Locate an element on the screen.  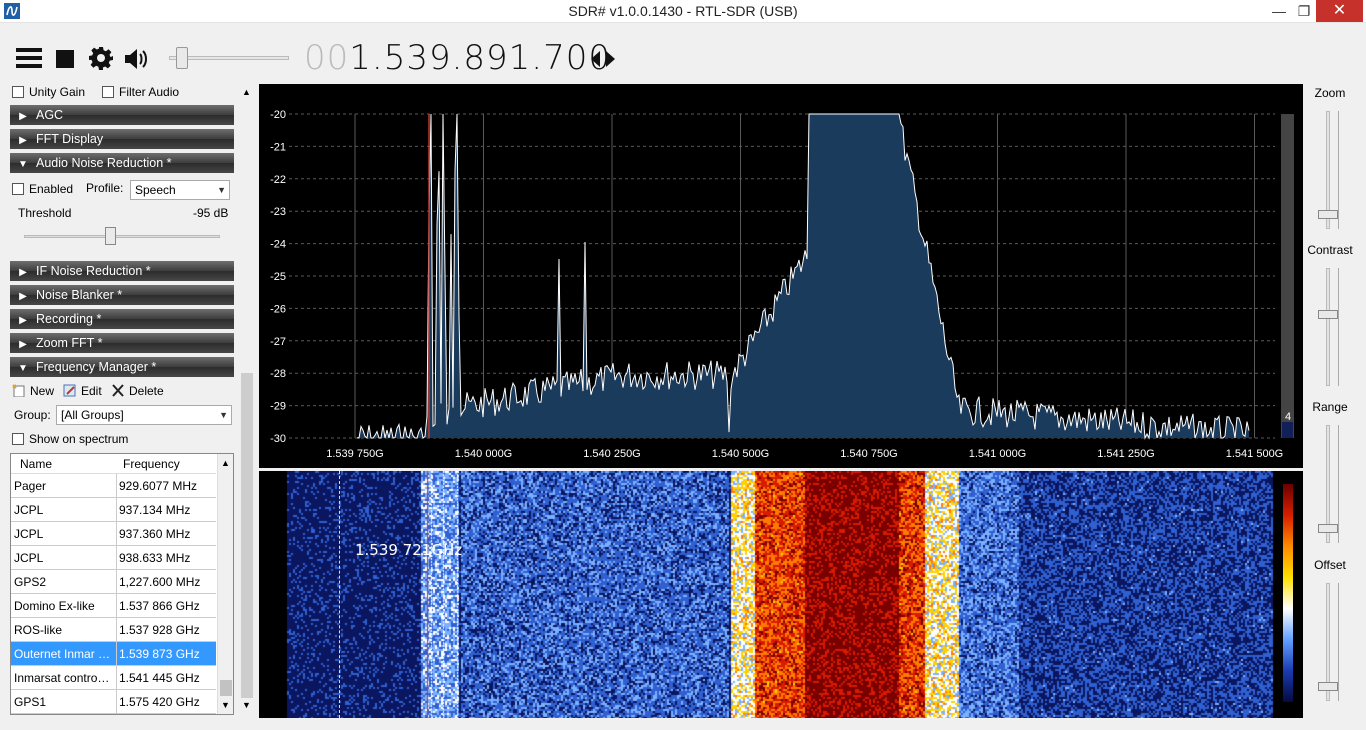
speaker-icon is located at coordinates (137, 59).